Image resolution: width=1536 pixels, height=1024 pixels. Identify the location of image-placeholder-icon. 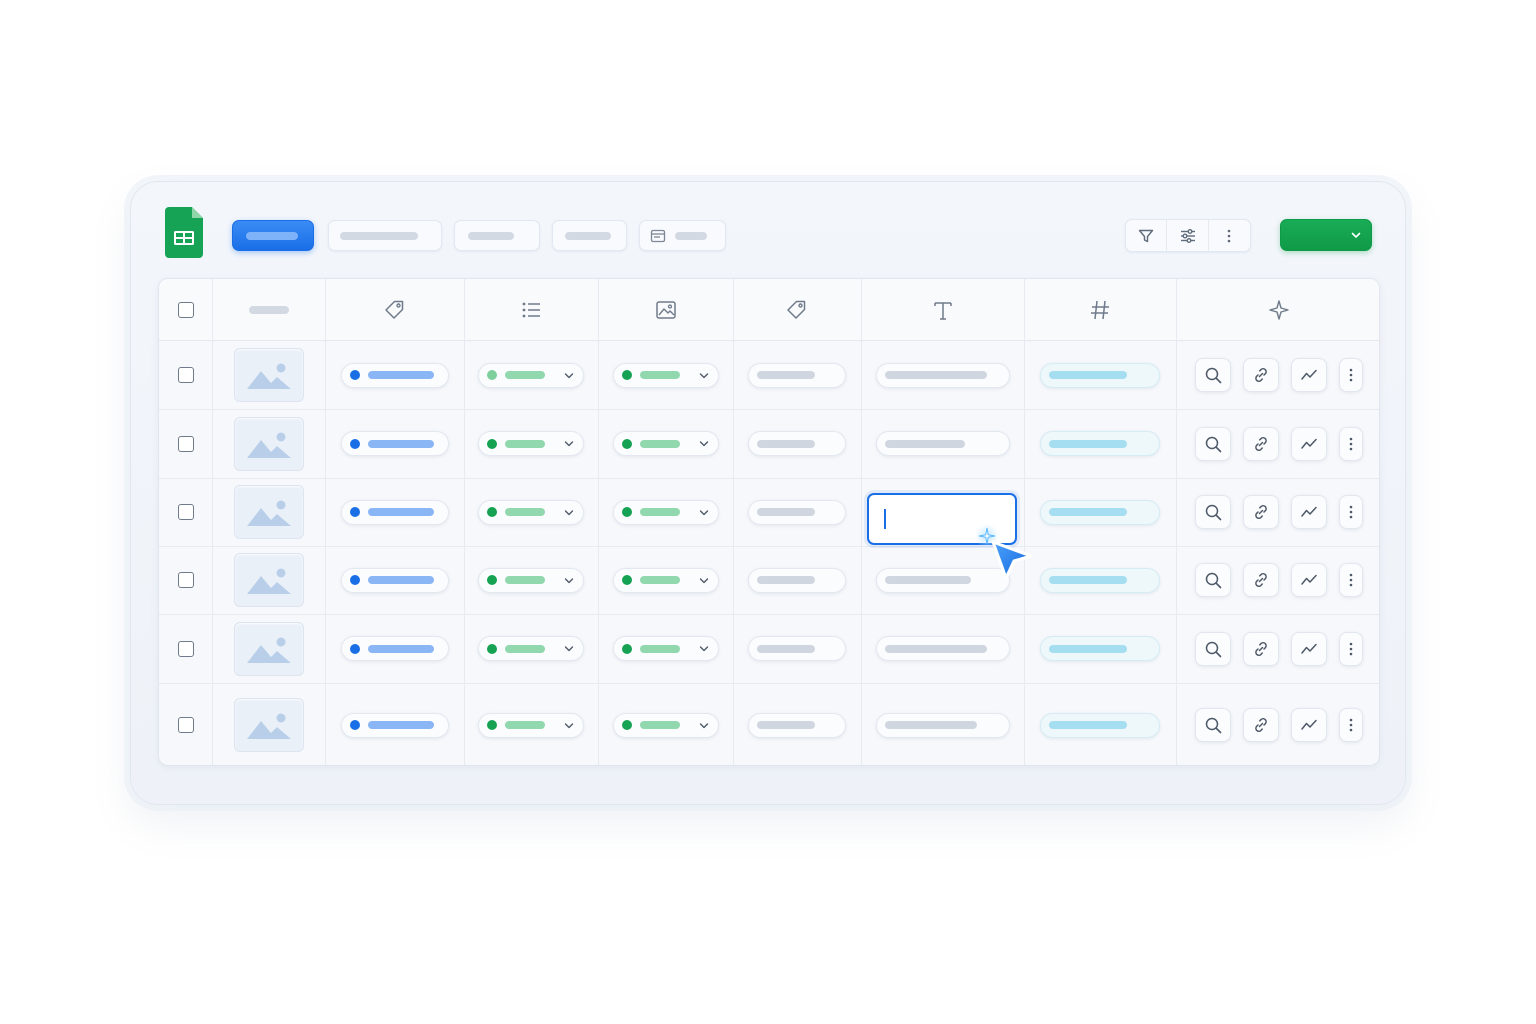
(268, 650).